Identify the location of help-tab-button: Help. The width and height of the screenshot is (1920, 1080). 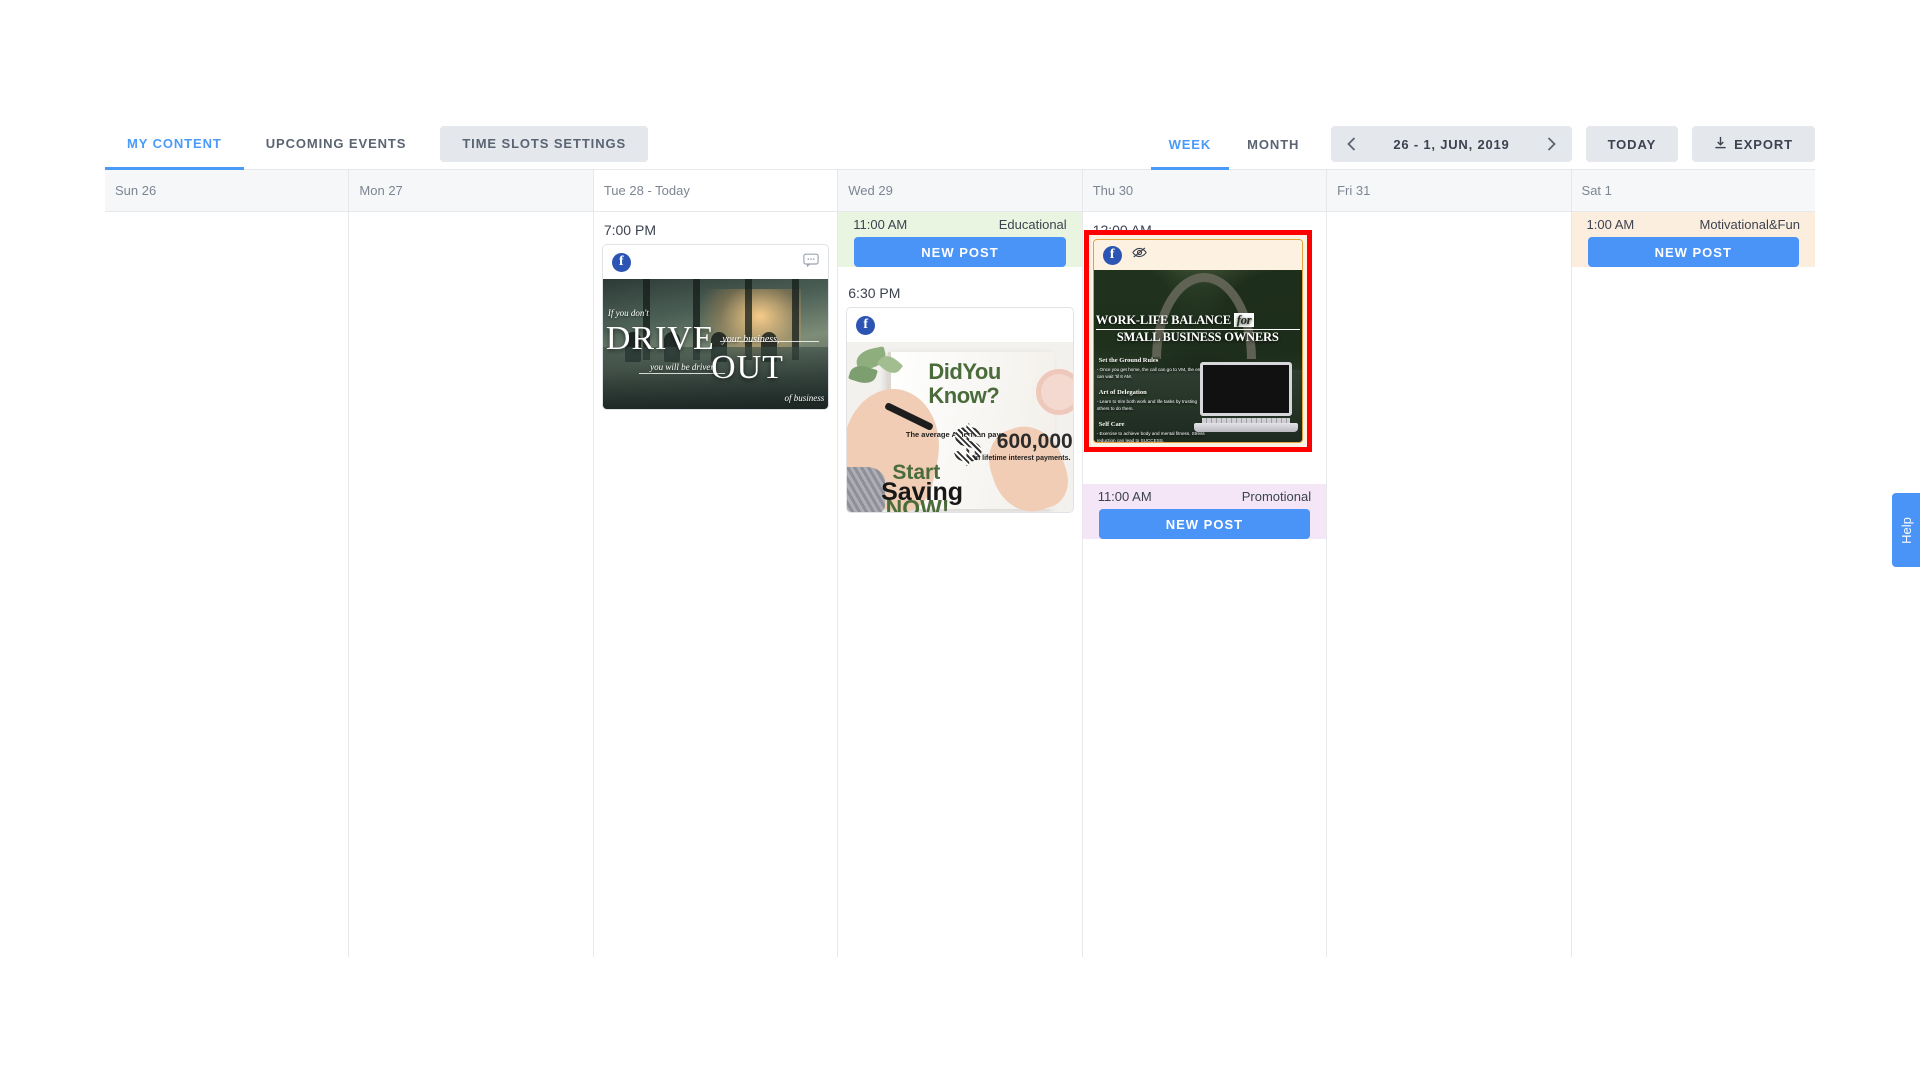
(1906, 530).